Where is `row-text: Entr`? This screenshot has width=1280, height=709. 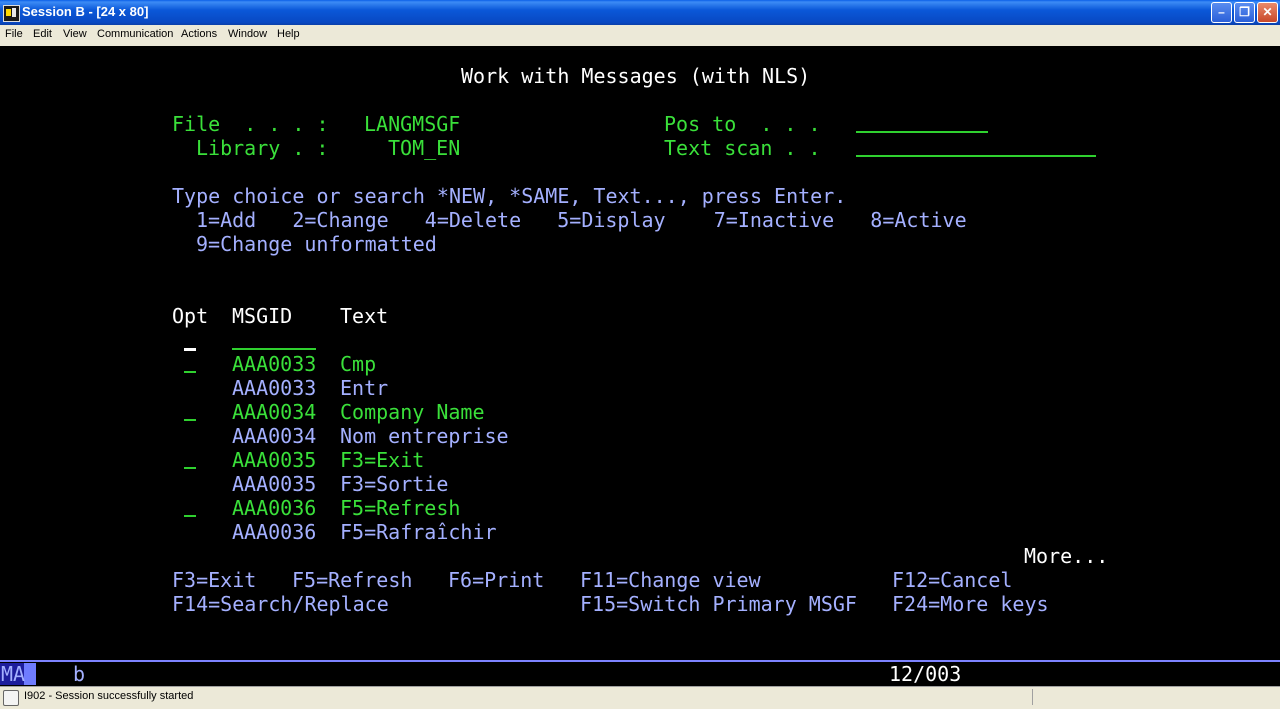 row-text: Entr is located at coordinates (364, 388).